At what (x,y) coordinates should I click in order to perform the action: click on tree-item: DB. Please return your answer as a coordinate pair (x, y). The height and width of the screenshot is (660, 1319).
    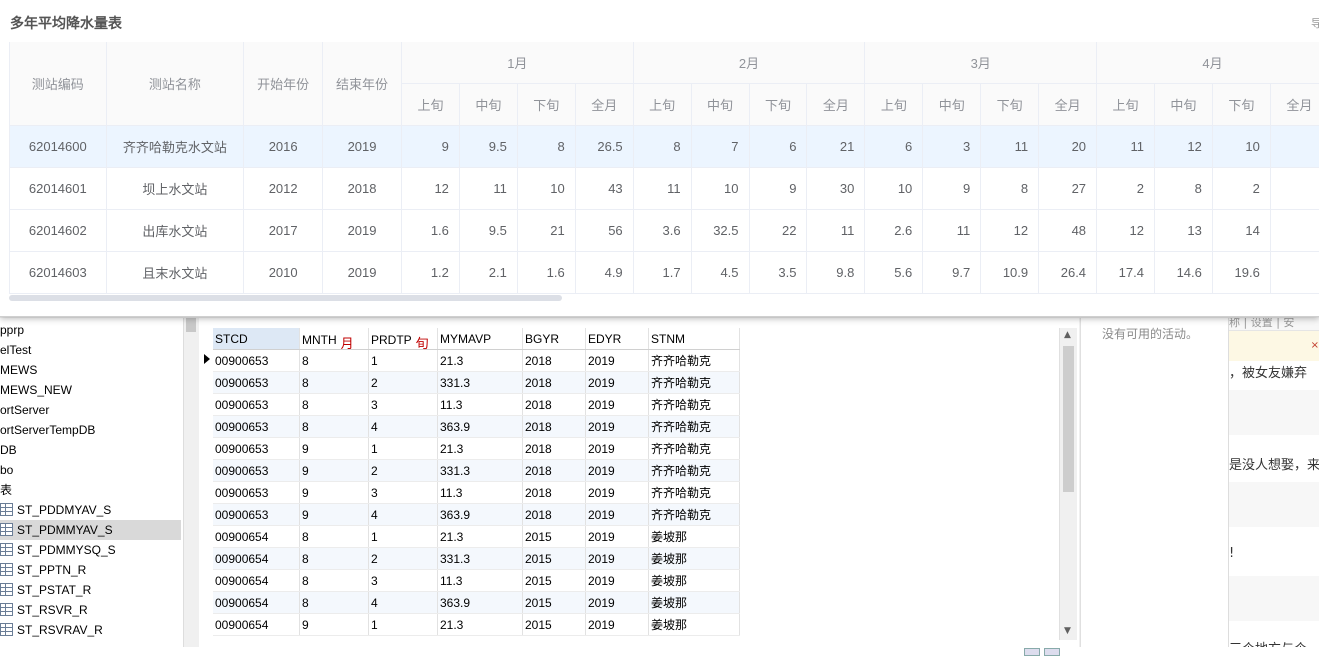
    Looking at the image, I should click on (8, 450).